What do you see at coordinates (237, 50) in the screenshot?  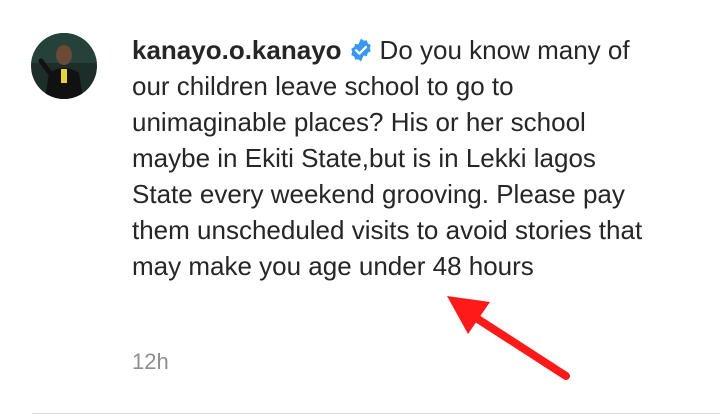 I see `username: kanayo.o.kanayo` at bounding box center [237, 50].